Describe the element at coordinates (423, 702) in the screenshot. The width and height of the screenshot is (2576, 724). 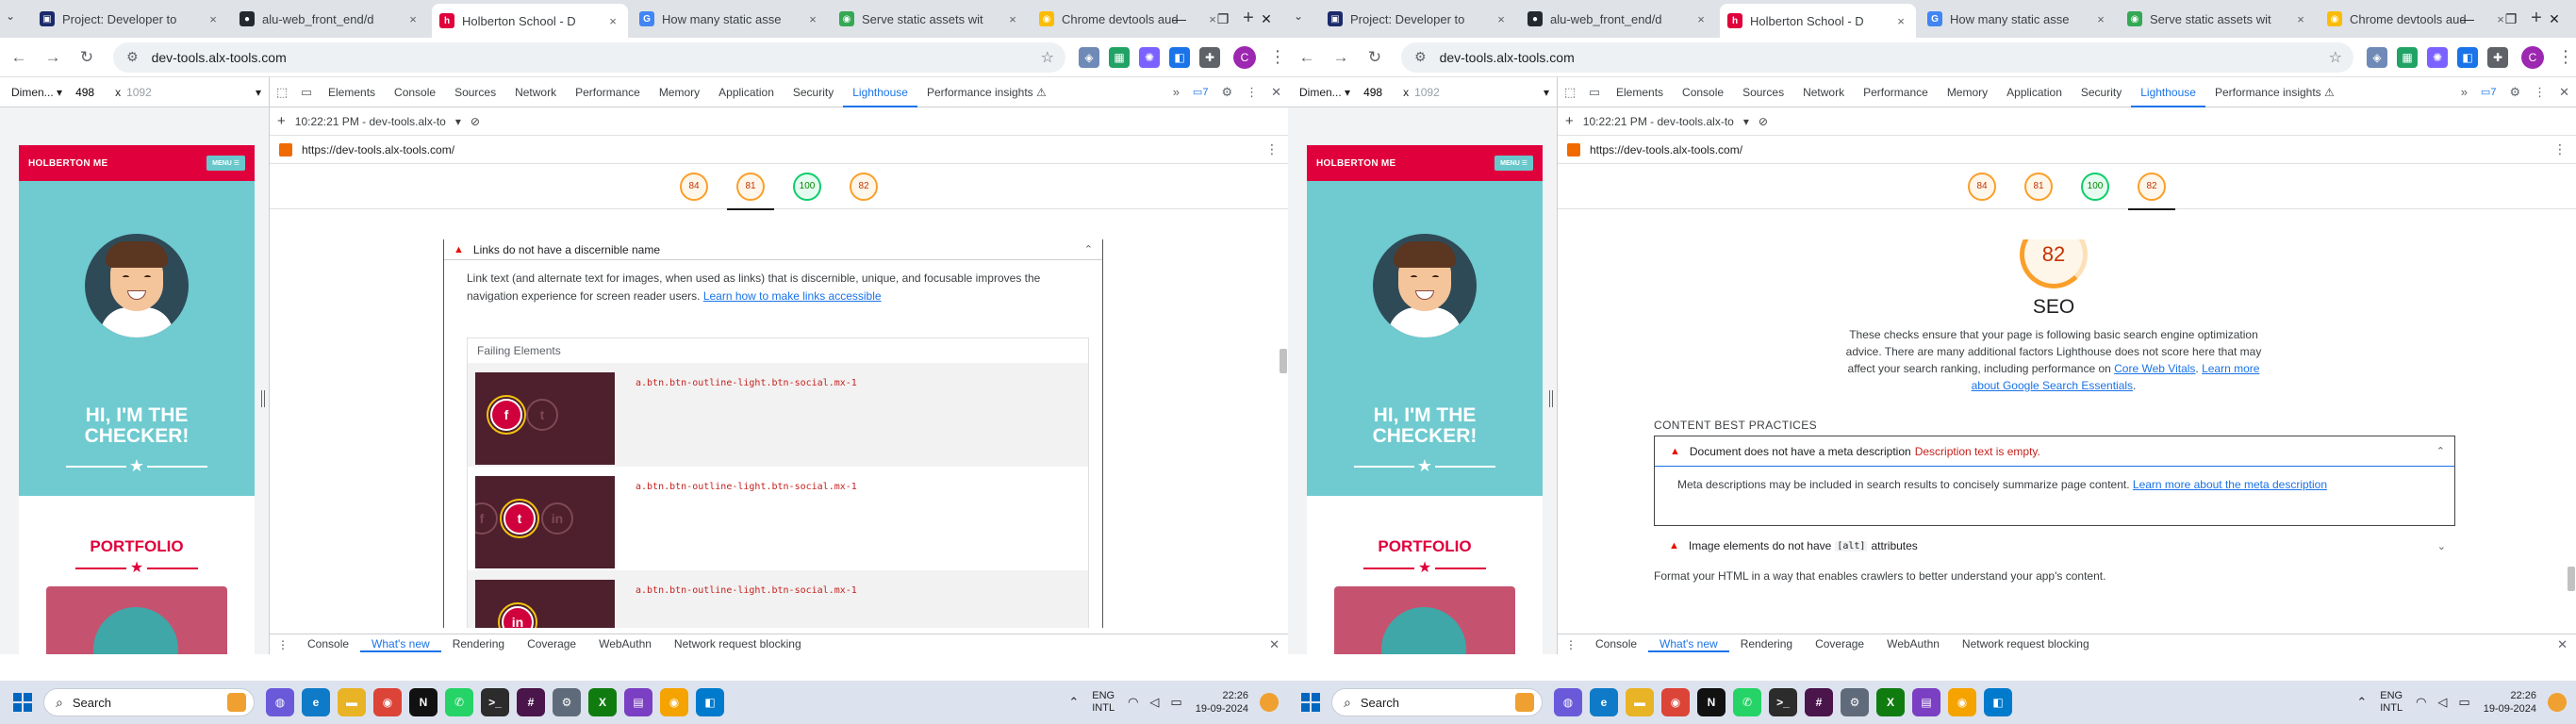
I see `netflix-icon: N` at that location.